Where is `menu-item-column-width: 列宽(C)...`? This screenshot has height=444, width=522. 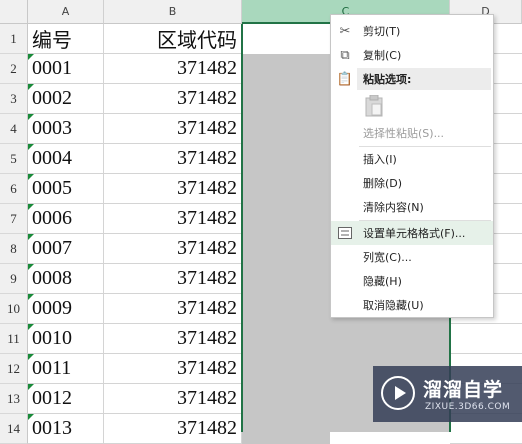
menu-item-column-width: 列宽(C)... is located at coordinates (412, 257).